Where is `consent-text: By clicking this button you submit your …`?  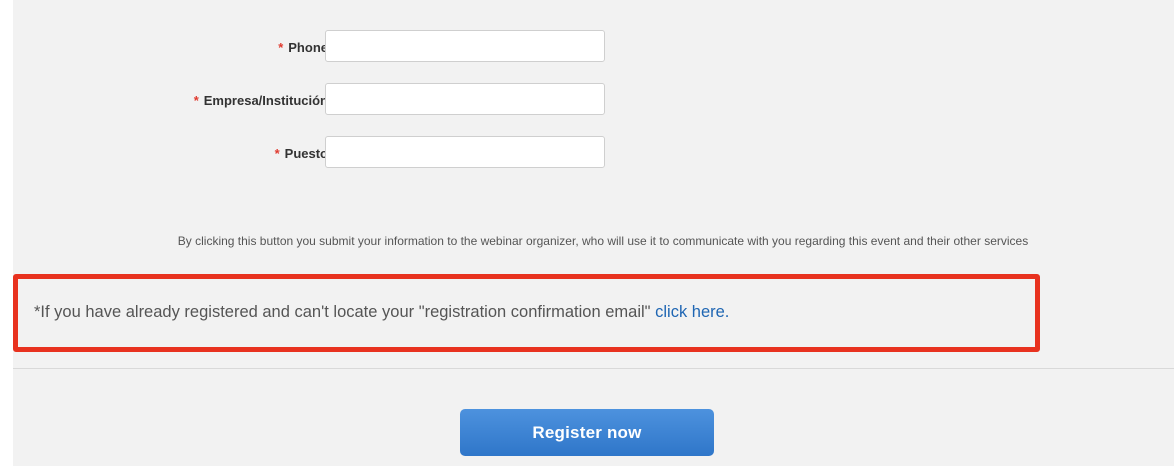 consent-text: By clicking this button you submit your … is located at coordinates (603, 241).